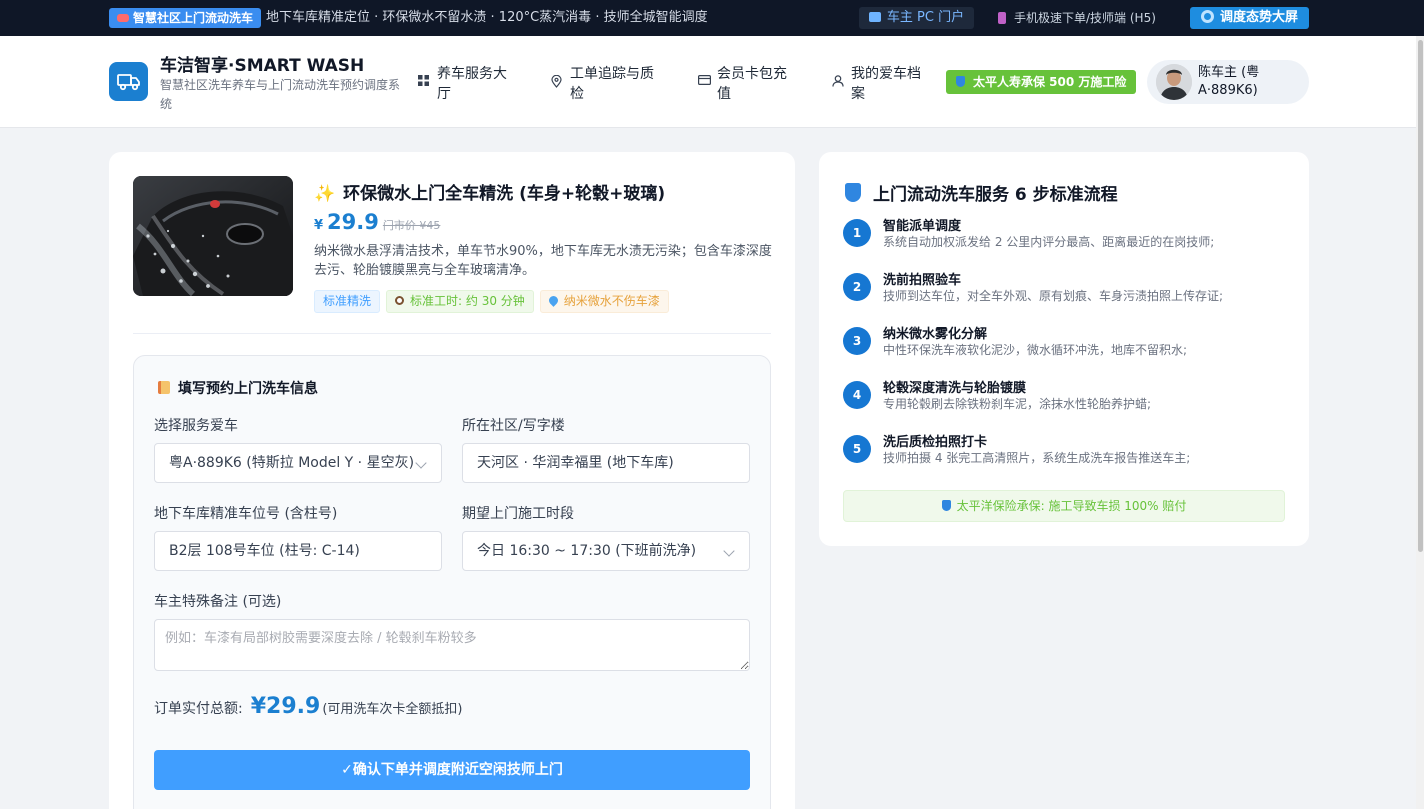 This screenshot has height=809, width=1424. Describe the element at coordinates (604, 301) in the screenshot. I see `tag-nano-water: 纳米微水不伤车漆` at that location.